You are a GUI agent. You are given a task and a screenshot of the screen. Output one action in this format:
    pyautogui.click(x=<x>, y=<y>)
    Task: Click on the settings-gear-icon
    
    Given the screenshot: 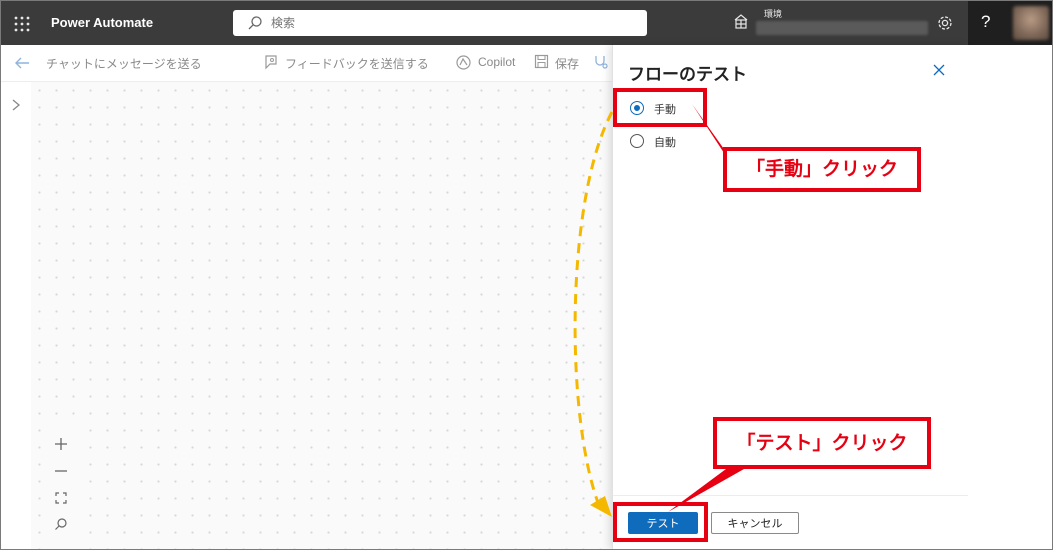 What is the action you would take?
    pyautogui.click(x=945, y=23)
    